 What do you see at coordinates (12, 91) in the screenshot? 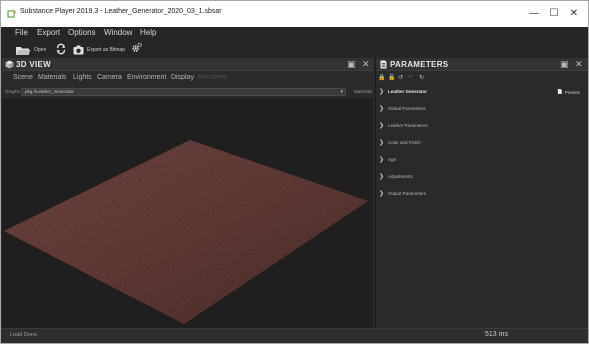
I see `graphs-label: Graphs` at bounding box center [12, 91].